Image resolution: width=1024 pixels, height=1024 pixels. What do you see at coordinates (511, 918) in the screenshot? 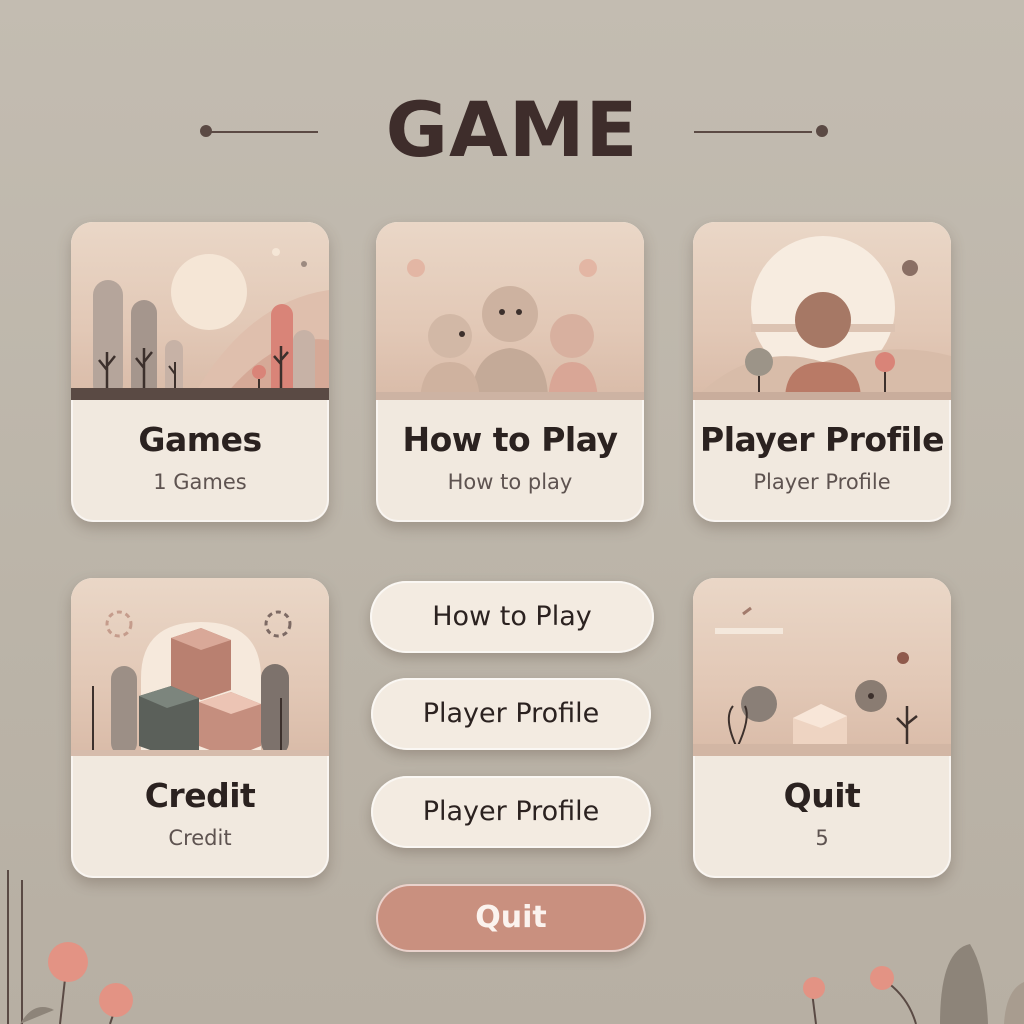
I see `quit-button: Quit` at bounding box center [511, 918].